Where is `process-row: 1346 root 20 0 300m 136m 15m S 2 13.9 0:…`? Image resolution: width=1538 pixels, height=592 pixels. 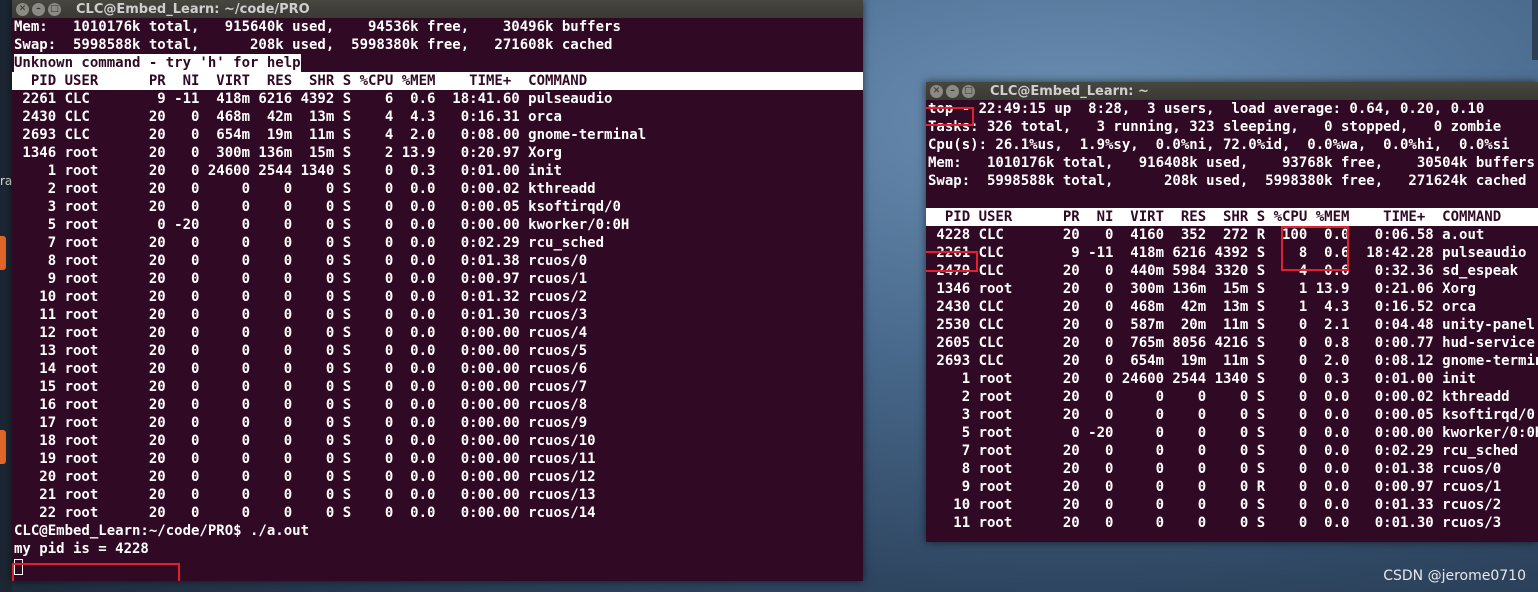 process-row: 1346 root 20 0 300m 136m 15m S 2 13.9 0:… is located at coordinates (288, 153).